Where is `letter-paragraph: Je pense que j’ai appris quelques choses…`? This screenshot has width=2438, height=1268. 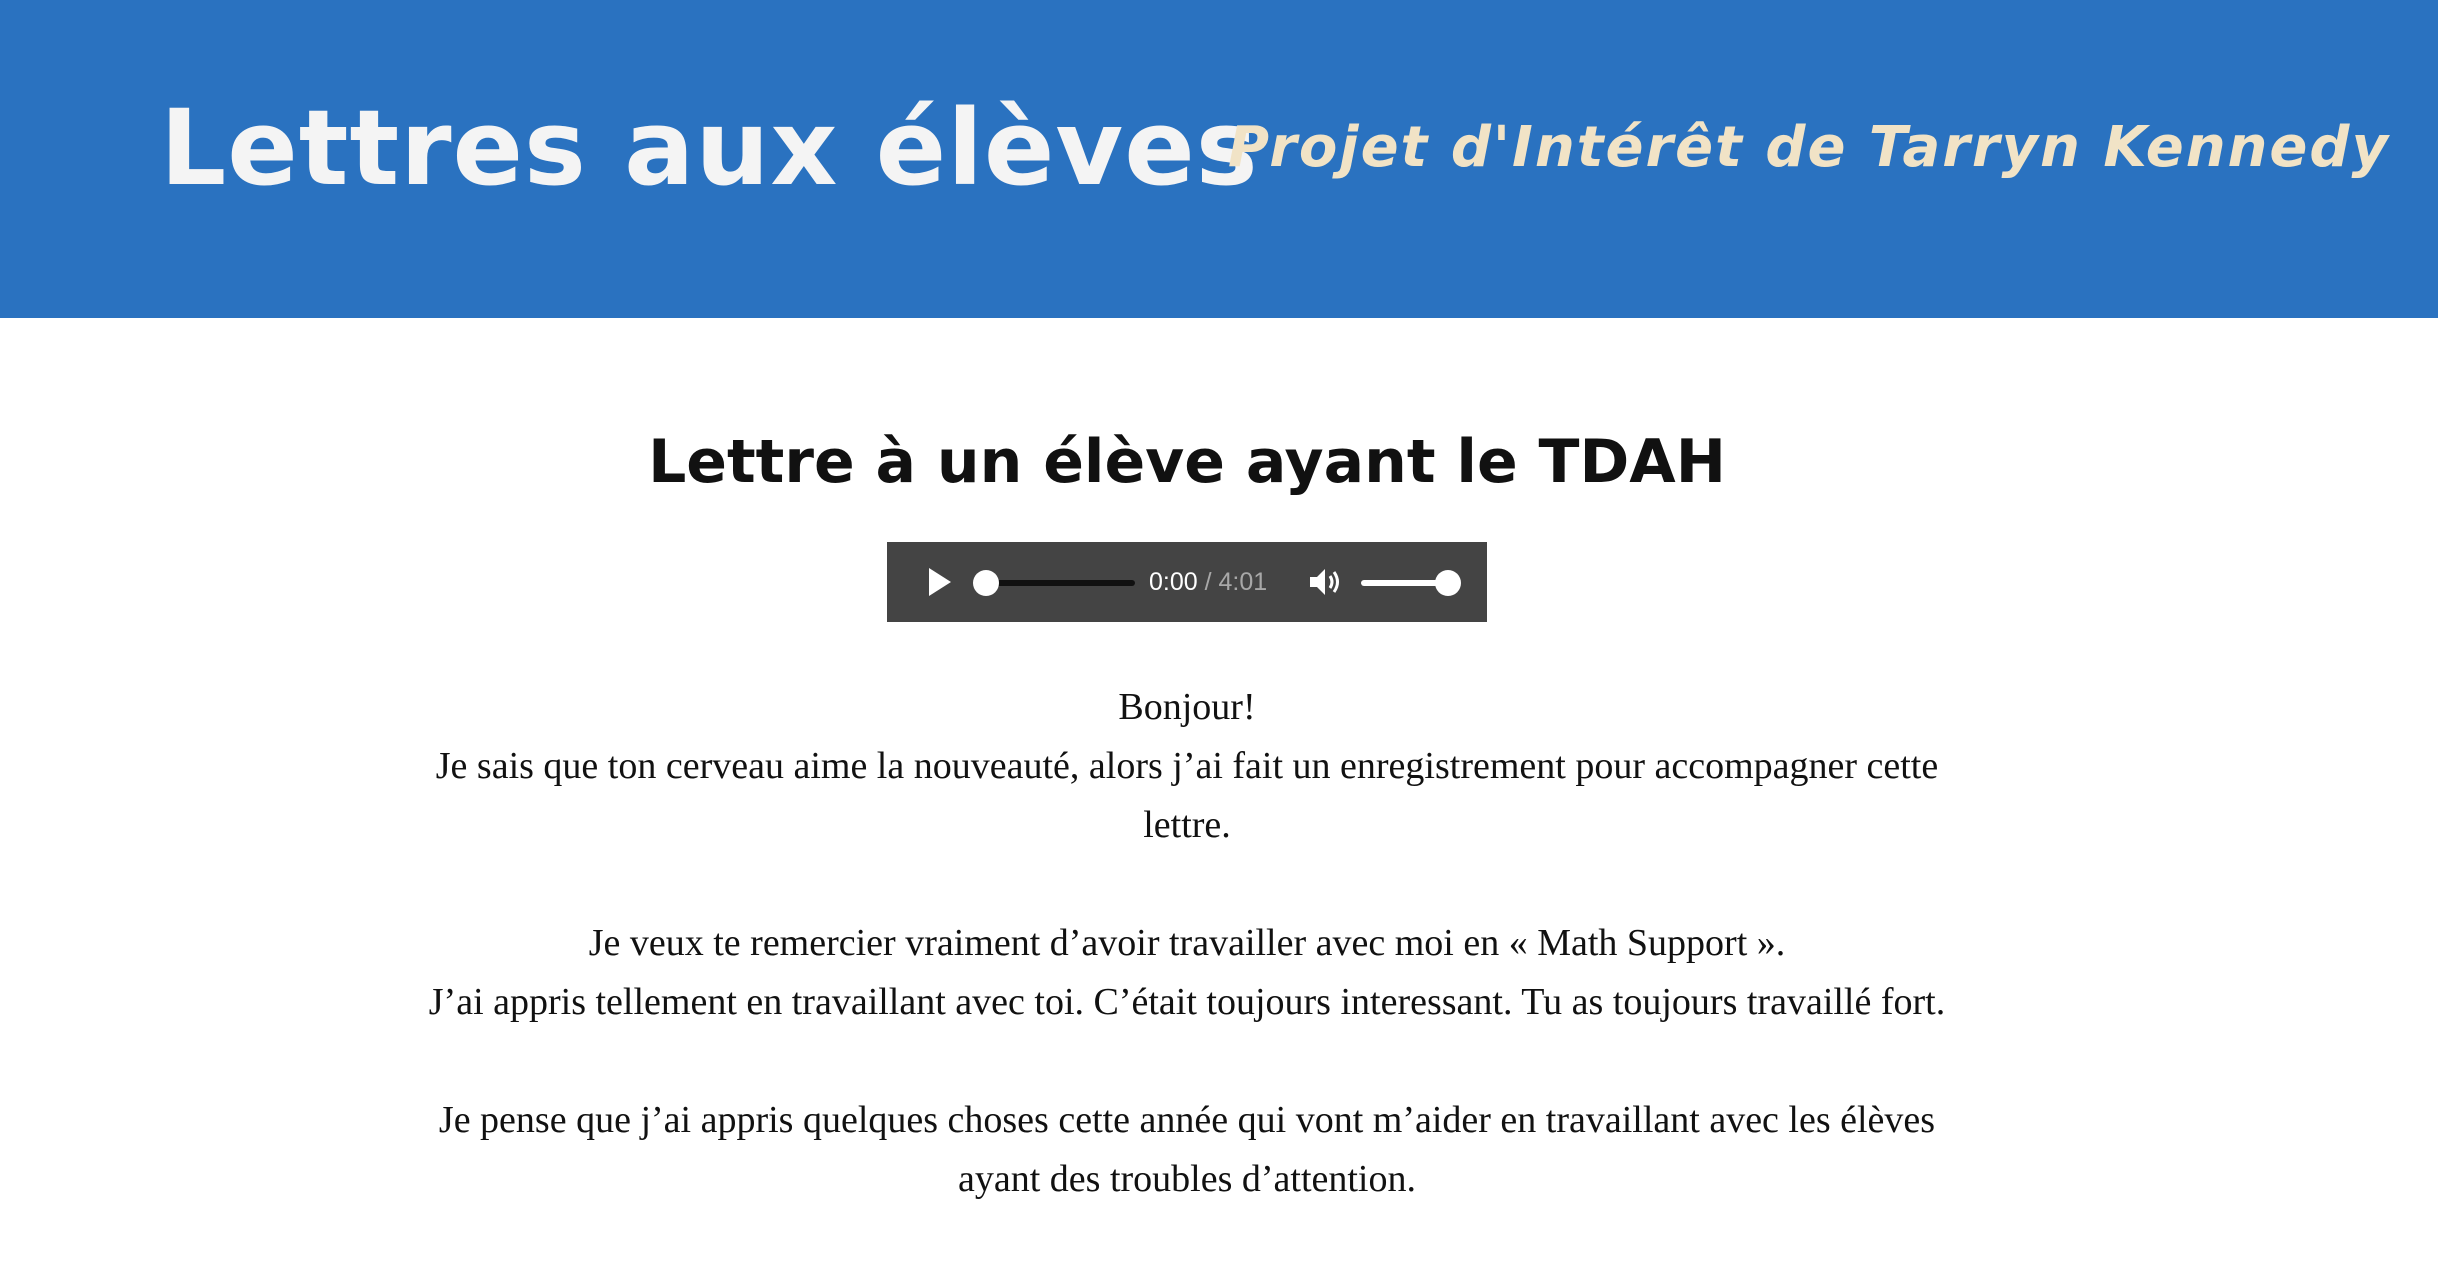
letter-paragraph: Je pense que j’ai appris quelques choses… is located at coordinates (1187, 1150).